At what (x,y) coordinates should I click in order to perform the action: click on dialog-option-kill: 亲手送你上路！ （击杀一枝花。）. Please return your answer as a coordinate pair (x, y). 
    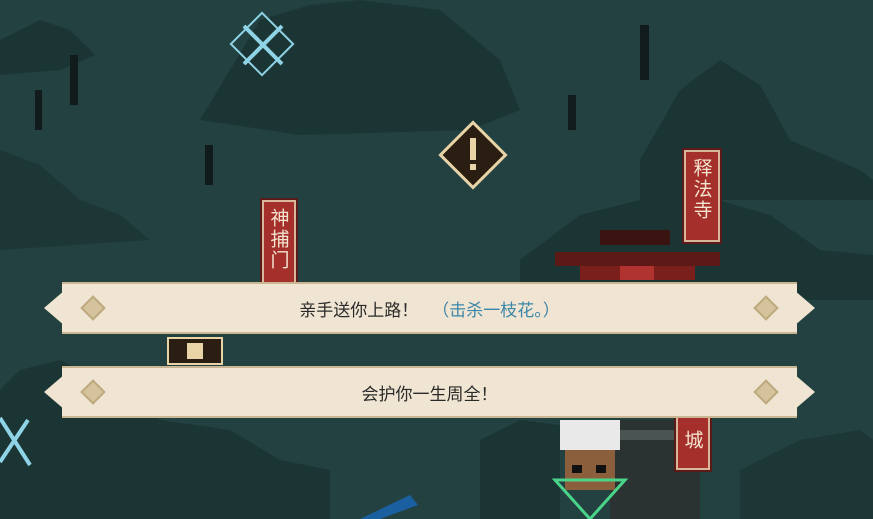
    Looking at the image, I should click on (429, 308).